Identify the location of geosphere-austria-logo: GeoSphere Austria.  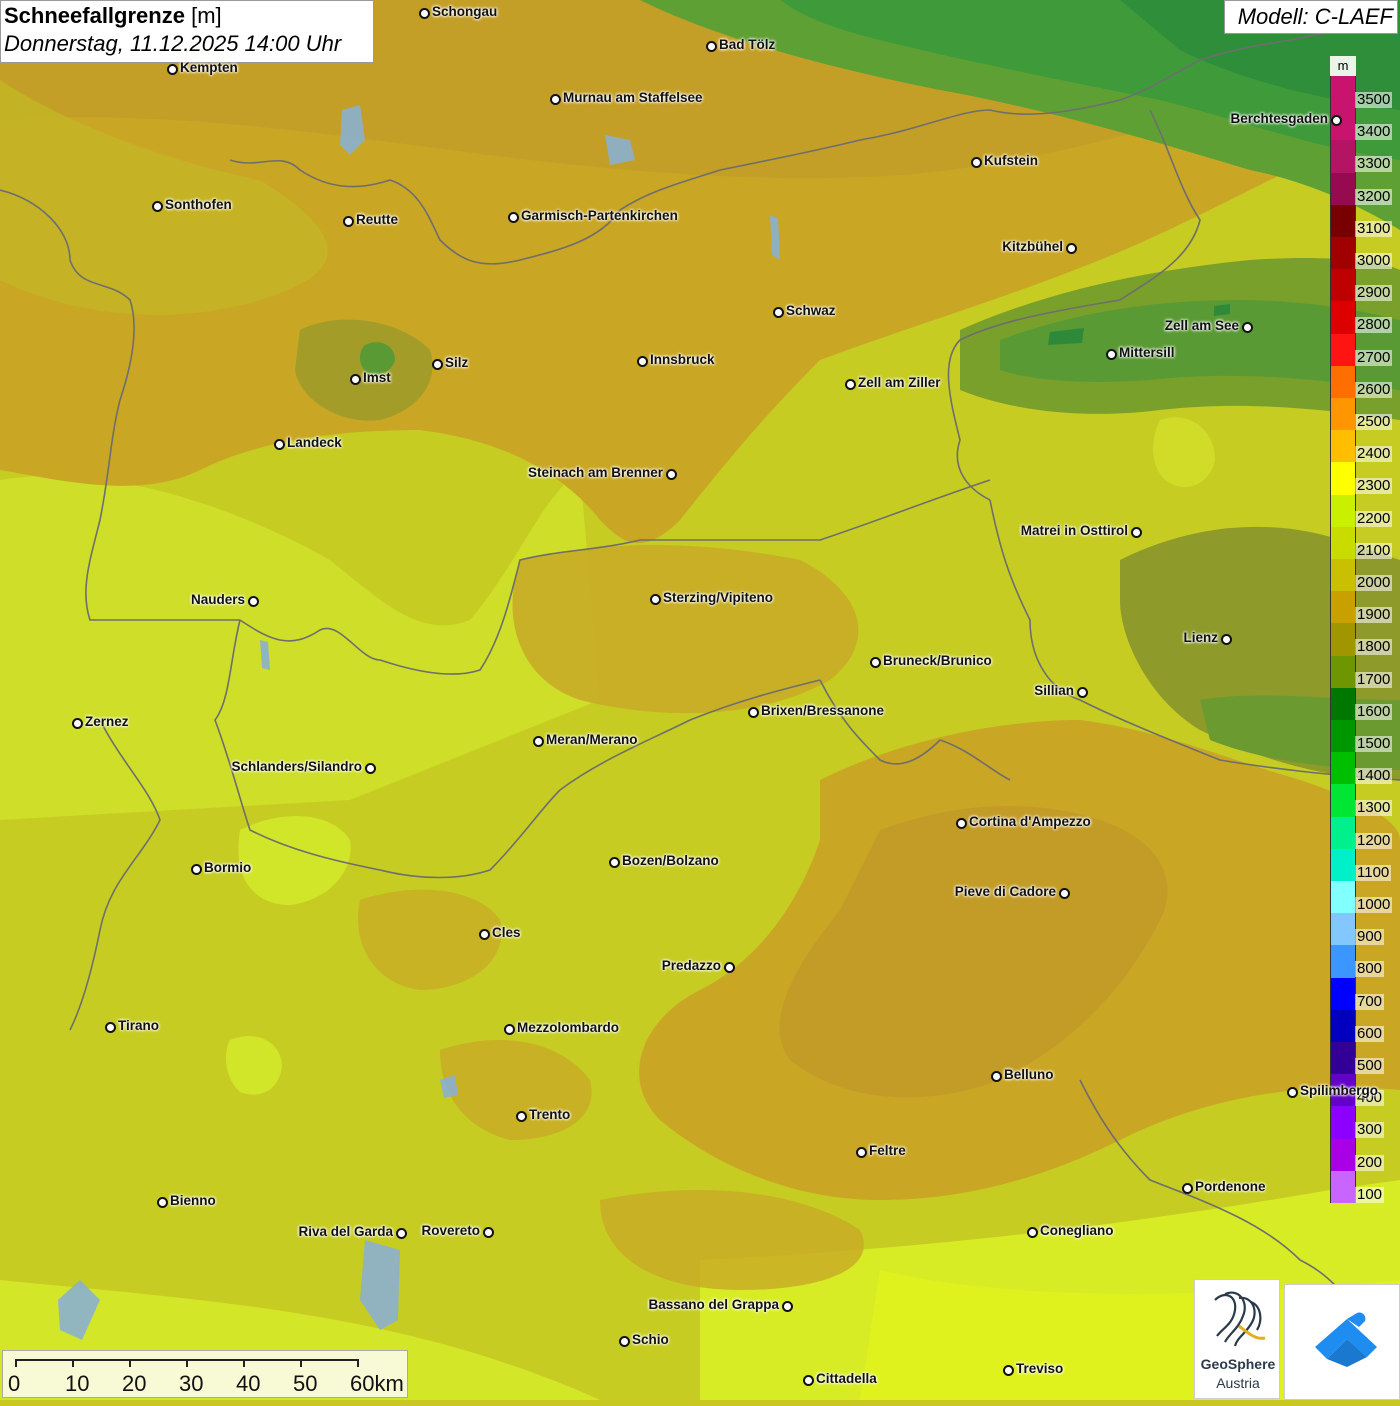
(1237, 1339).